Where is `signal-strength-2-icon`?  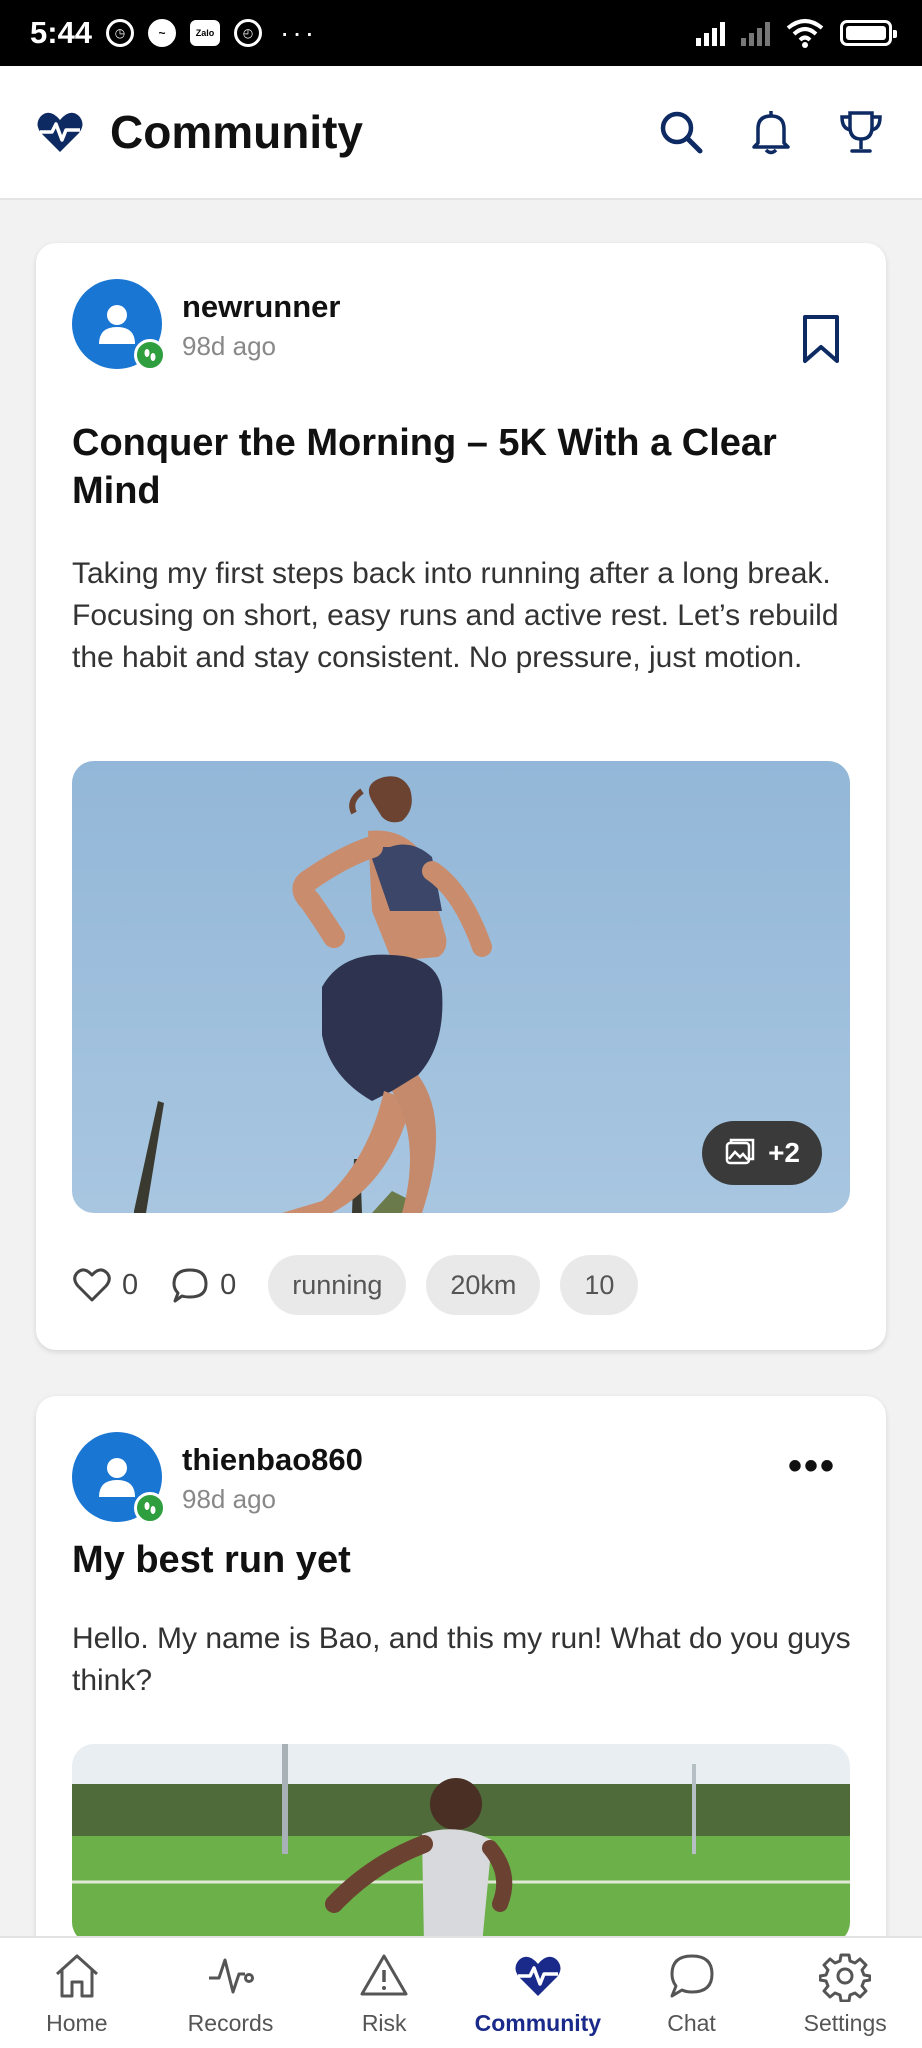 signal-strength-2-icon is located at coordinates (755, 33).